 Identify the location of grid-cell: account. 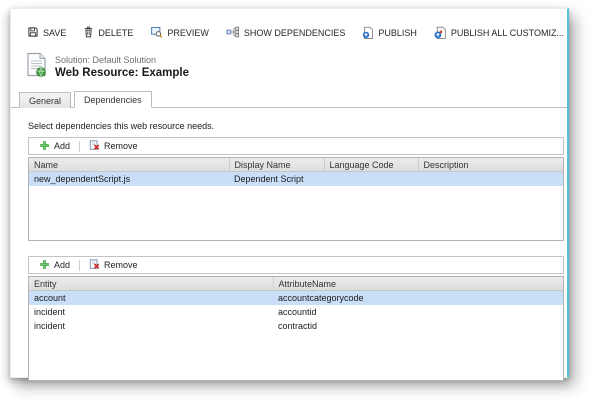
(151, 297).